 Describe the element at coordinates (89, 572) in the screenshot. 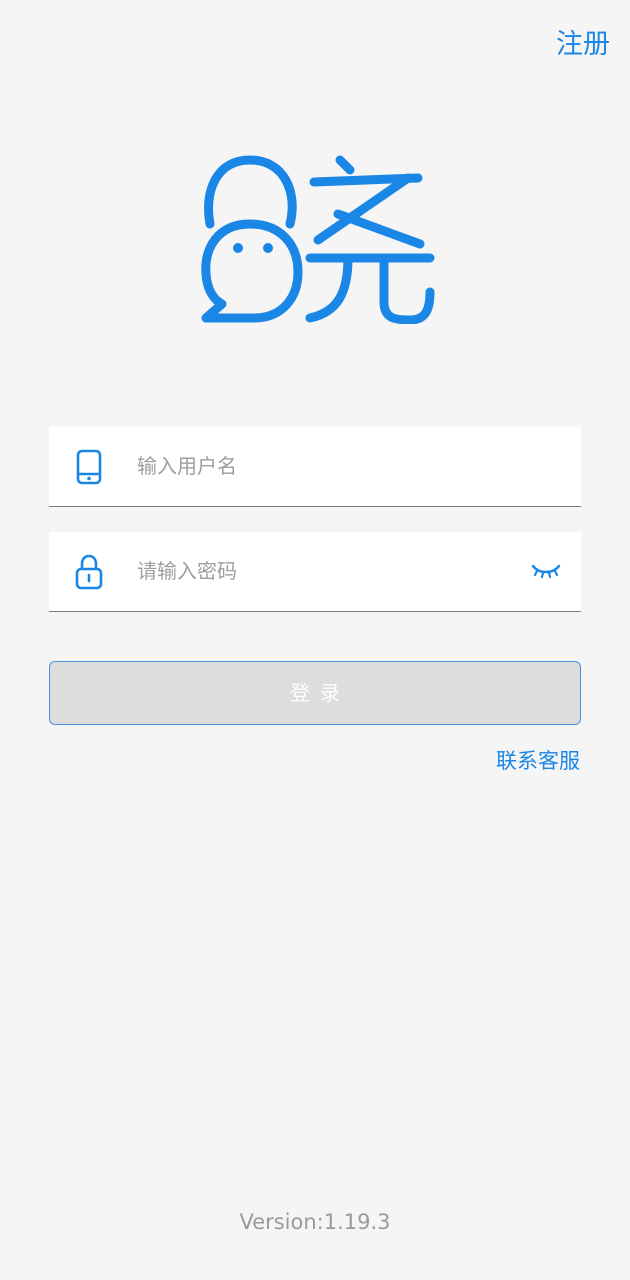

I see `lock-icon` at that location.